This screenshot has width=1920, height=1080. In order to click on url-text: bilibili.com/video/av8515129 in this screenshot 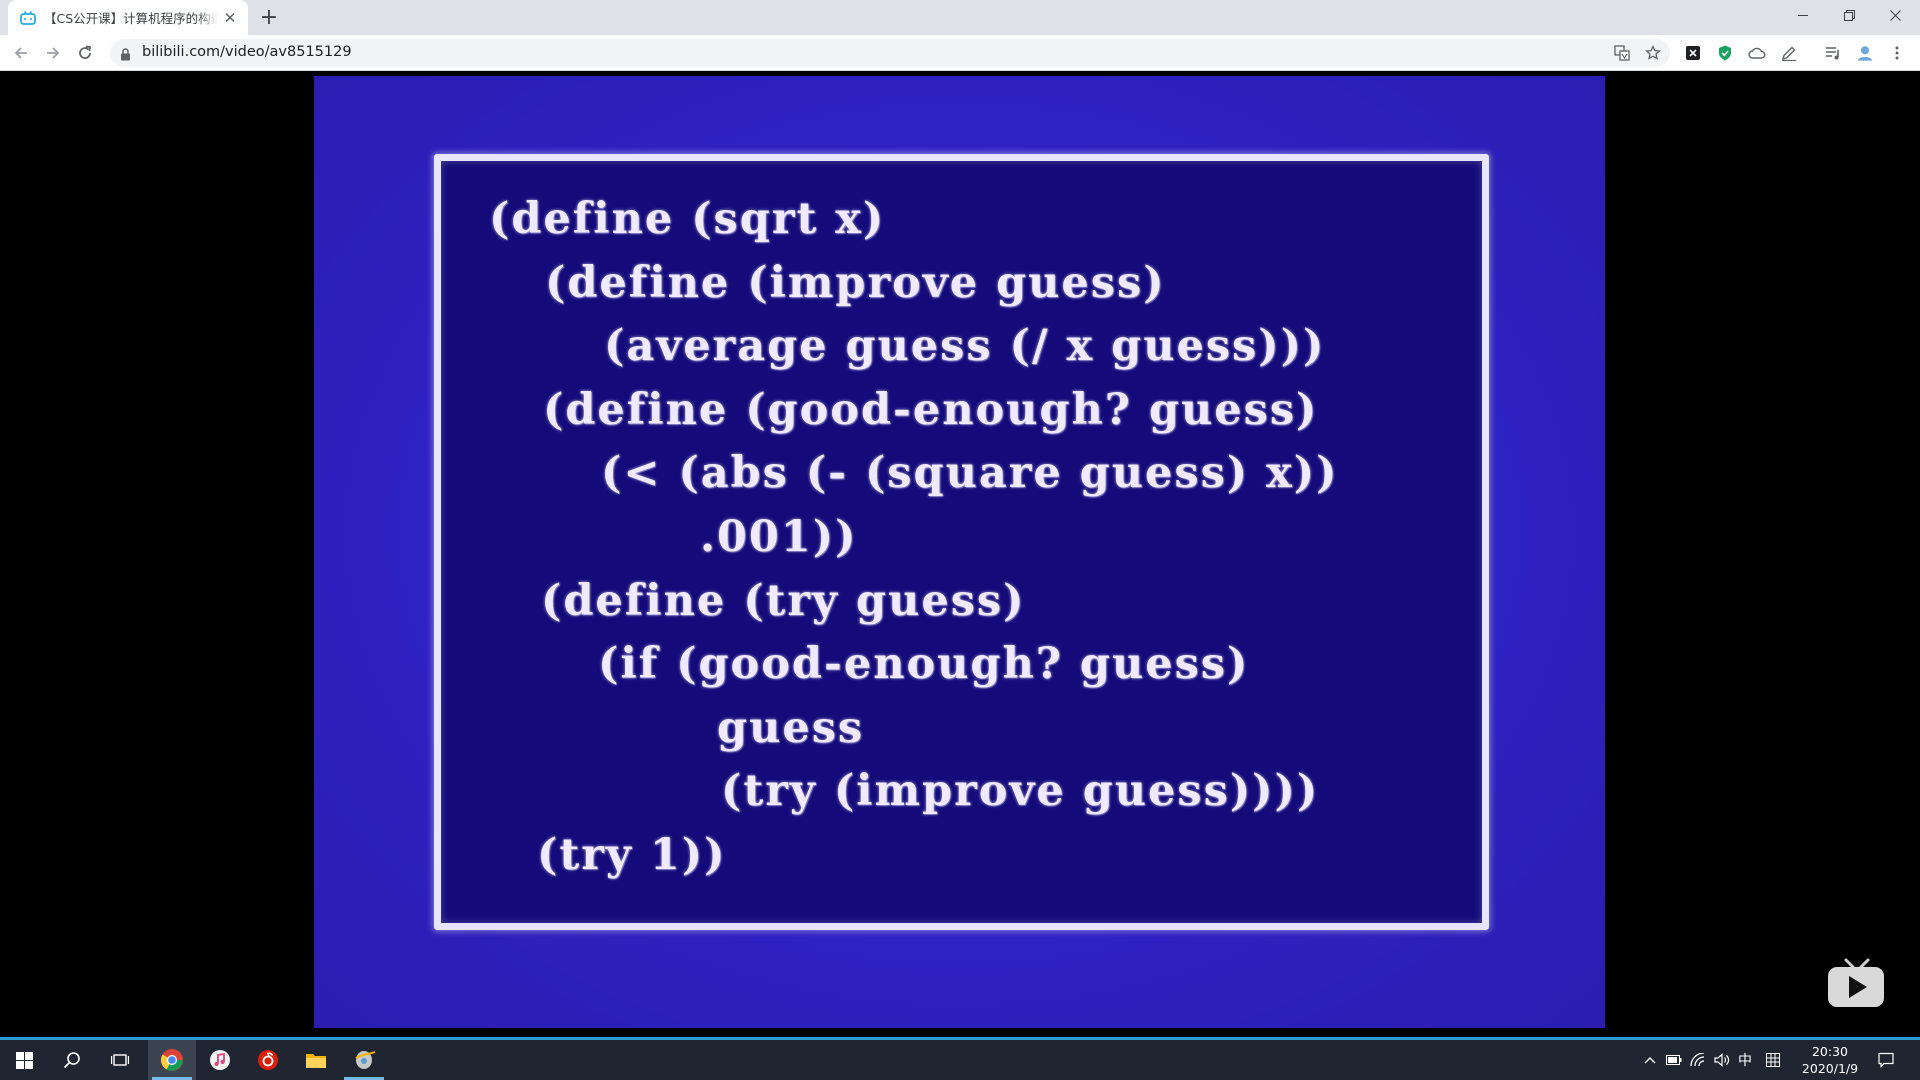, I will do `click(247, 52)`.